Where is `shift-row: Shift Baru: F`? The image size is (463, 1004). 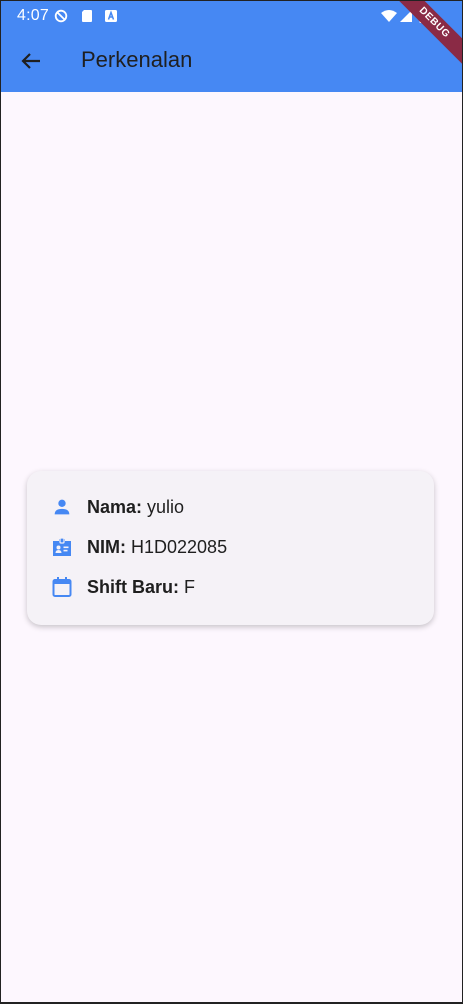 shift-row: Shift Baru: F is located at coordinates (122, 587).